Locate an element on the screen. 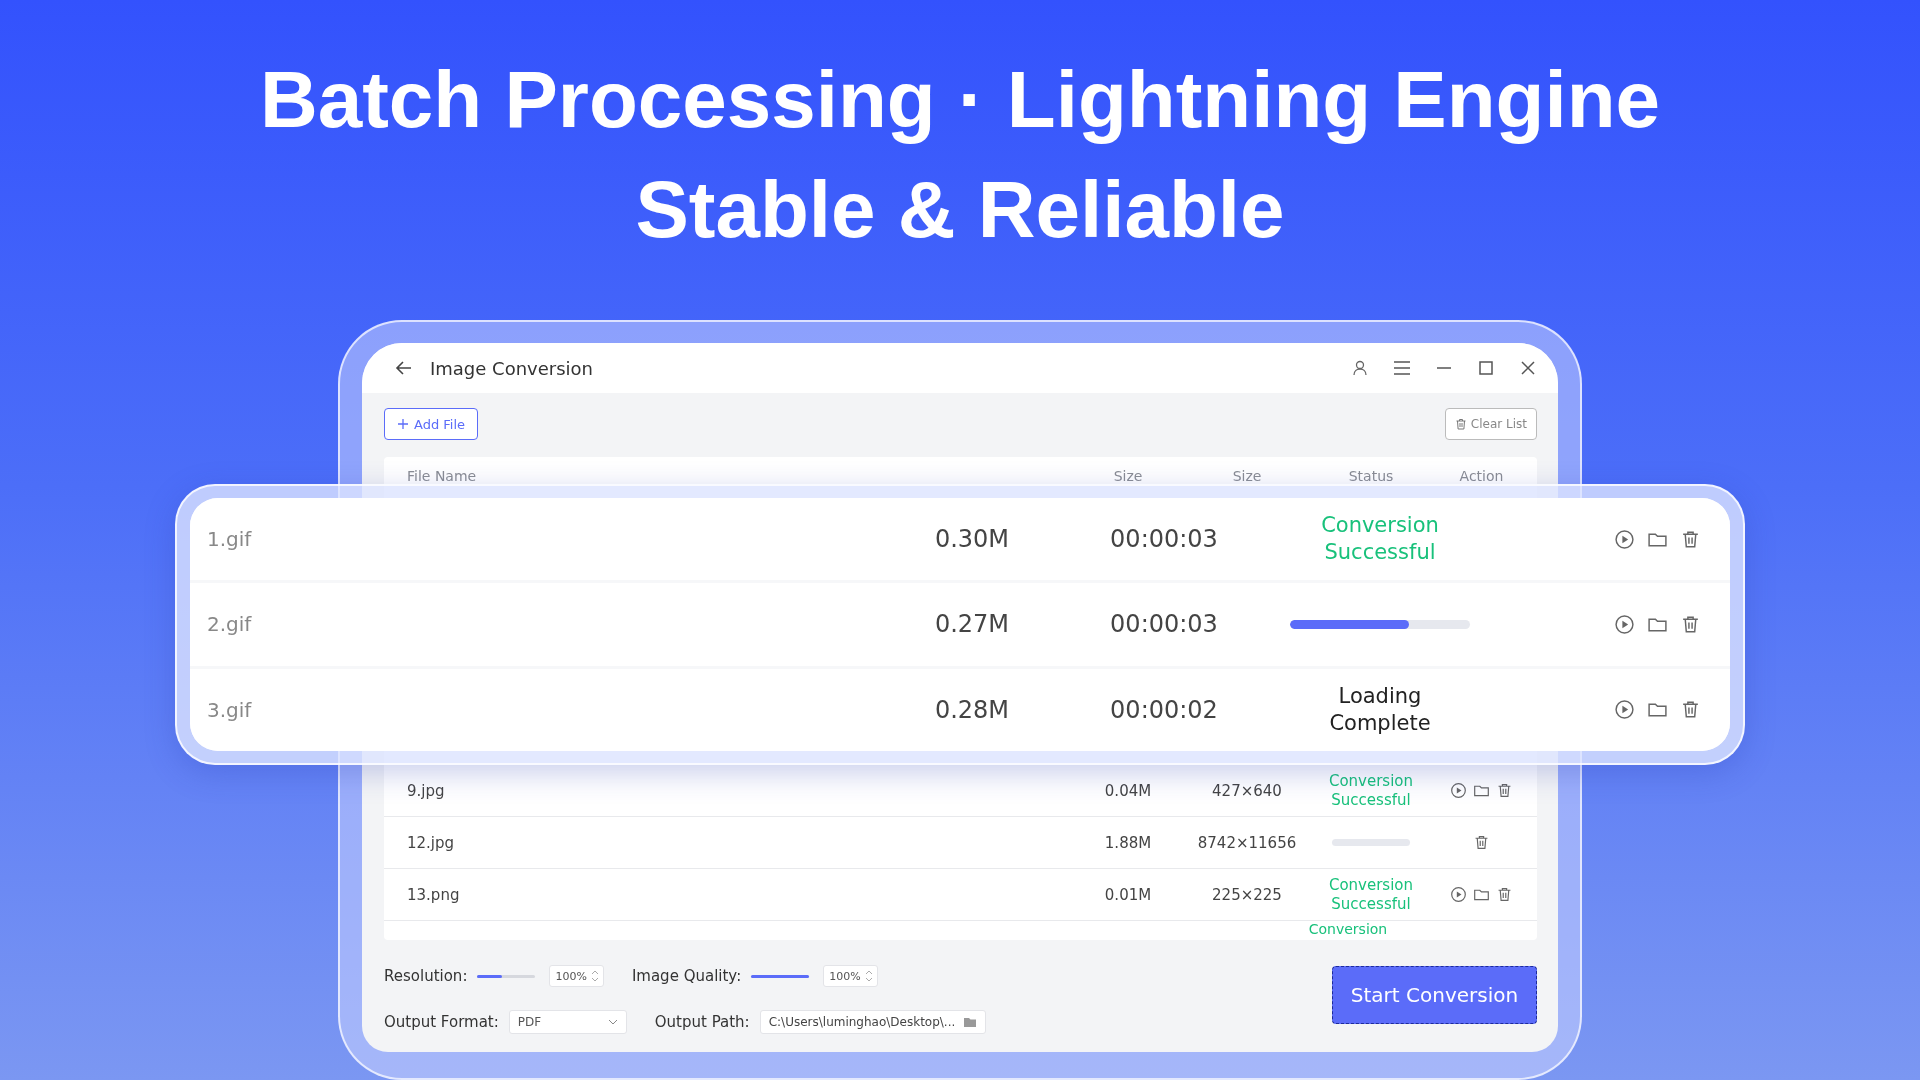 The image size is (1920, 1080). file-size: 0.27M is located at coordinates (972, 624).